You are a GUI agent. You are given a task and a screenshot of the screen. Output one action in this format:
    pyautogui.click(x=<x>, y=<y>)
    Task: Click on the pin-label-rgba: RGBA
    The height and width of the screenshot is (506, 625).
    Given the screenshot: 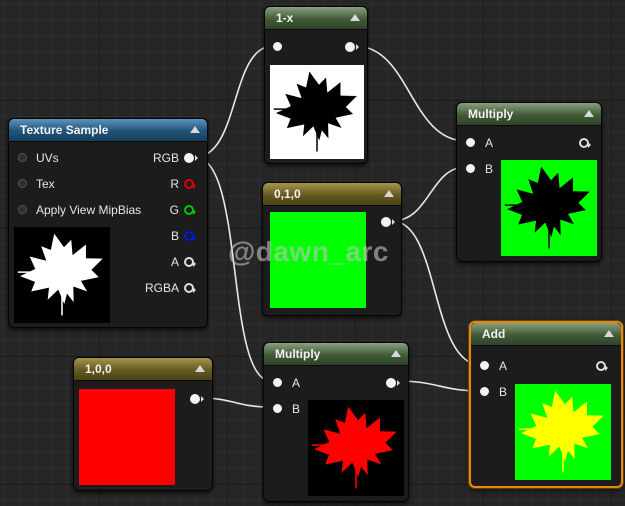 What is the action you would take?
    pyautogui.click(x=161, y=288)
    